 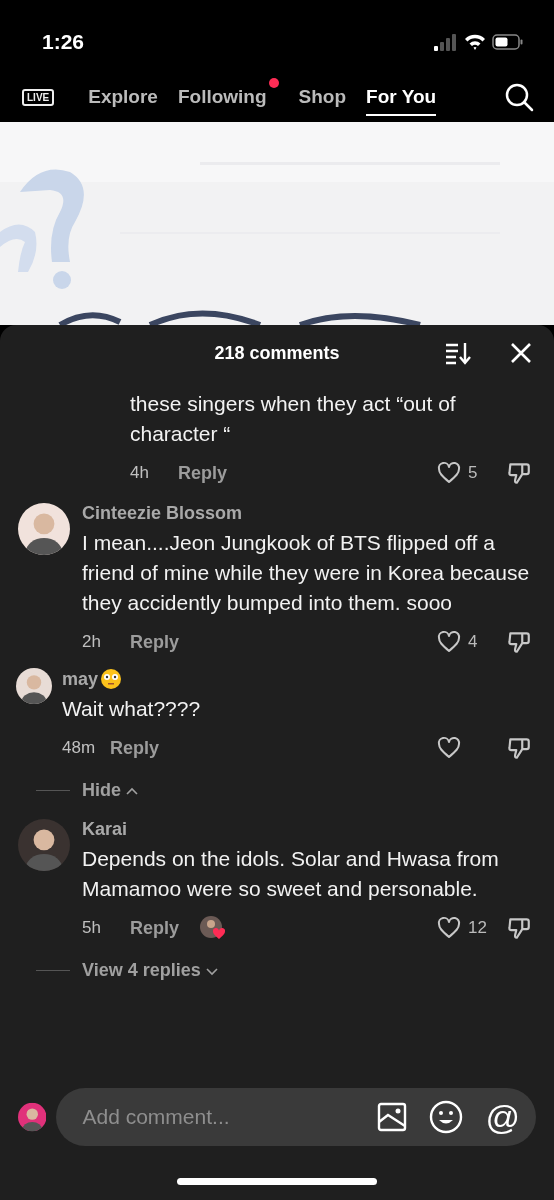 What do you see at coordinates (446, 42) in the screenshot?
I see `signal-icon` at bounding box center [446, 42].